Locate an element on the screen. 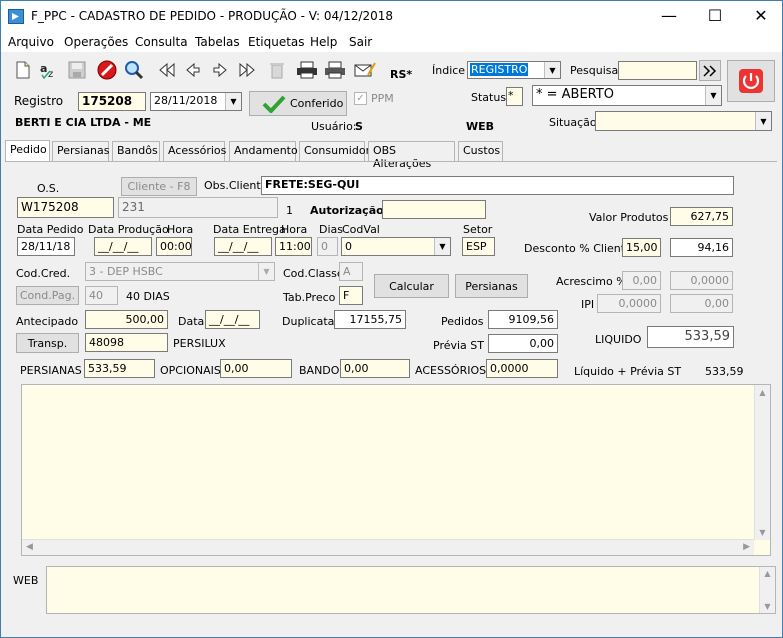 Image resolution: width=783 pixels, height=638 pixels. status-select: * = ABERTO ▼ is located at coordinates (627, 95).